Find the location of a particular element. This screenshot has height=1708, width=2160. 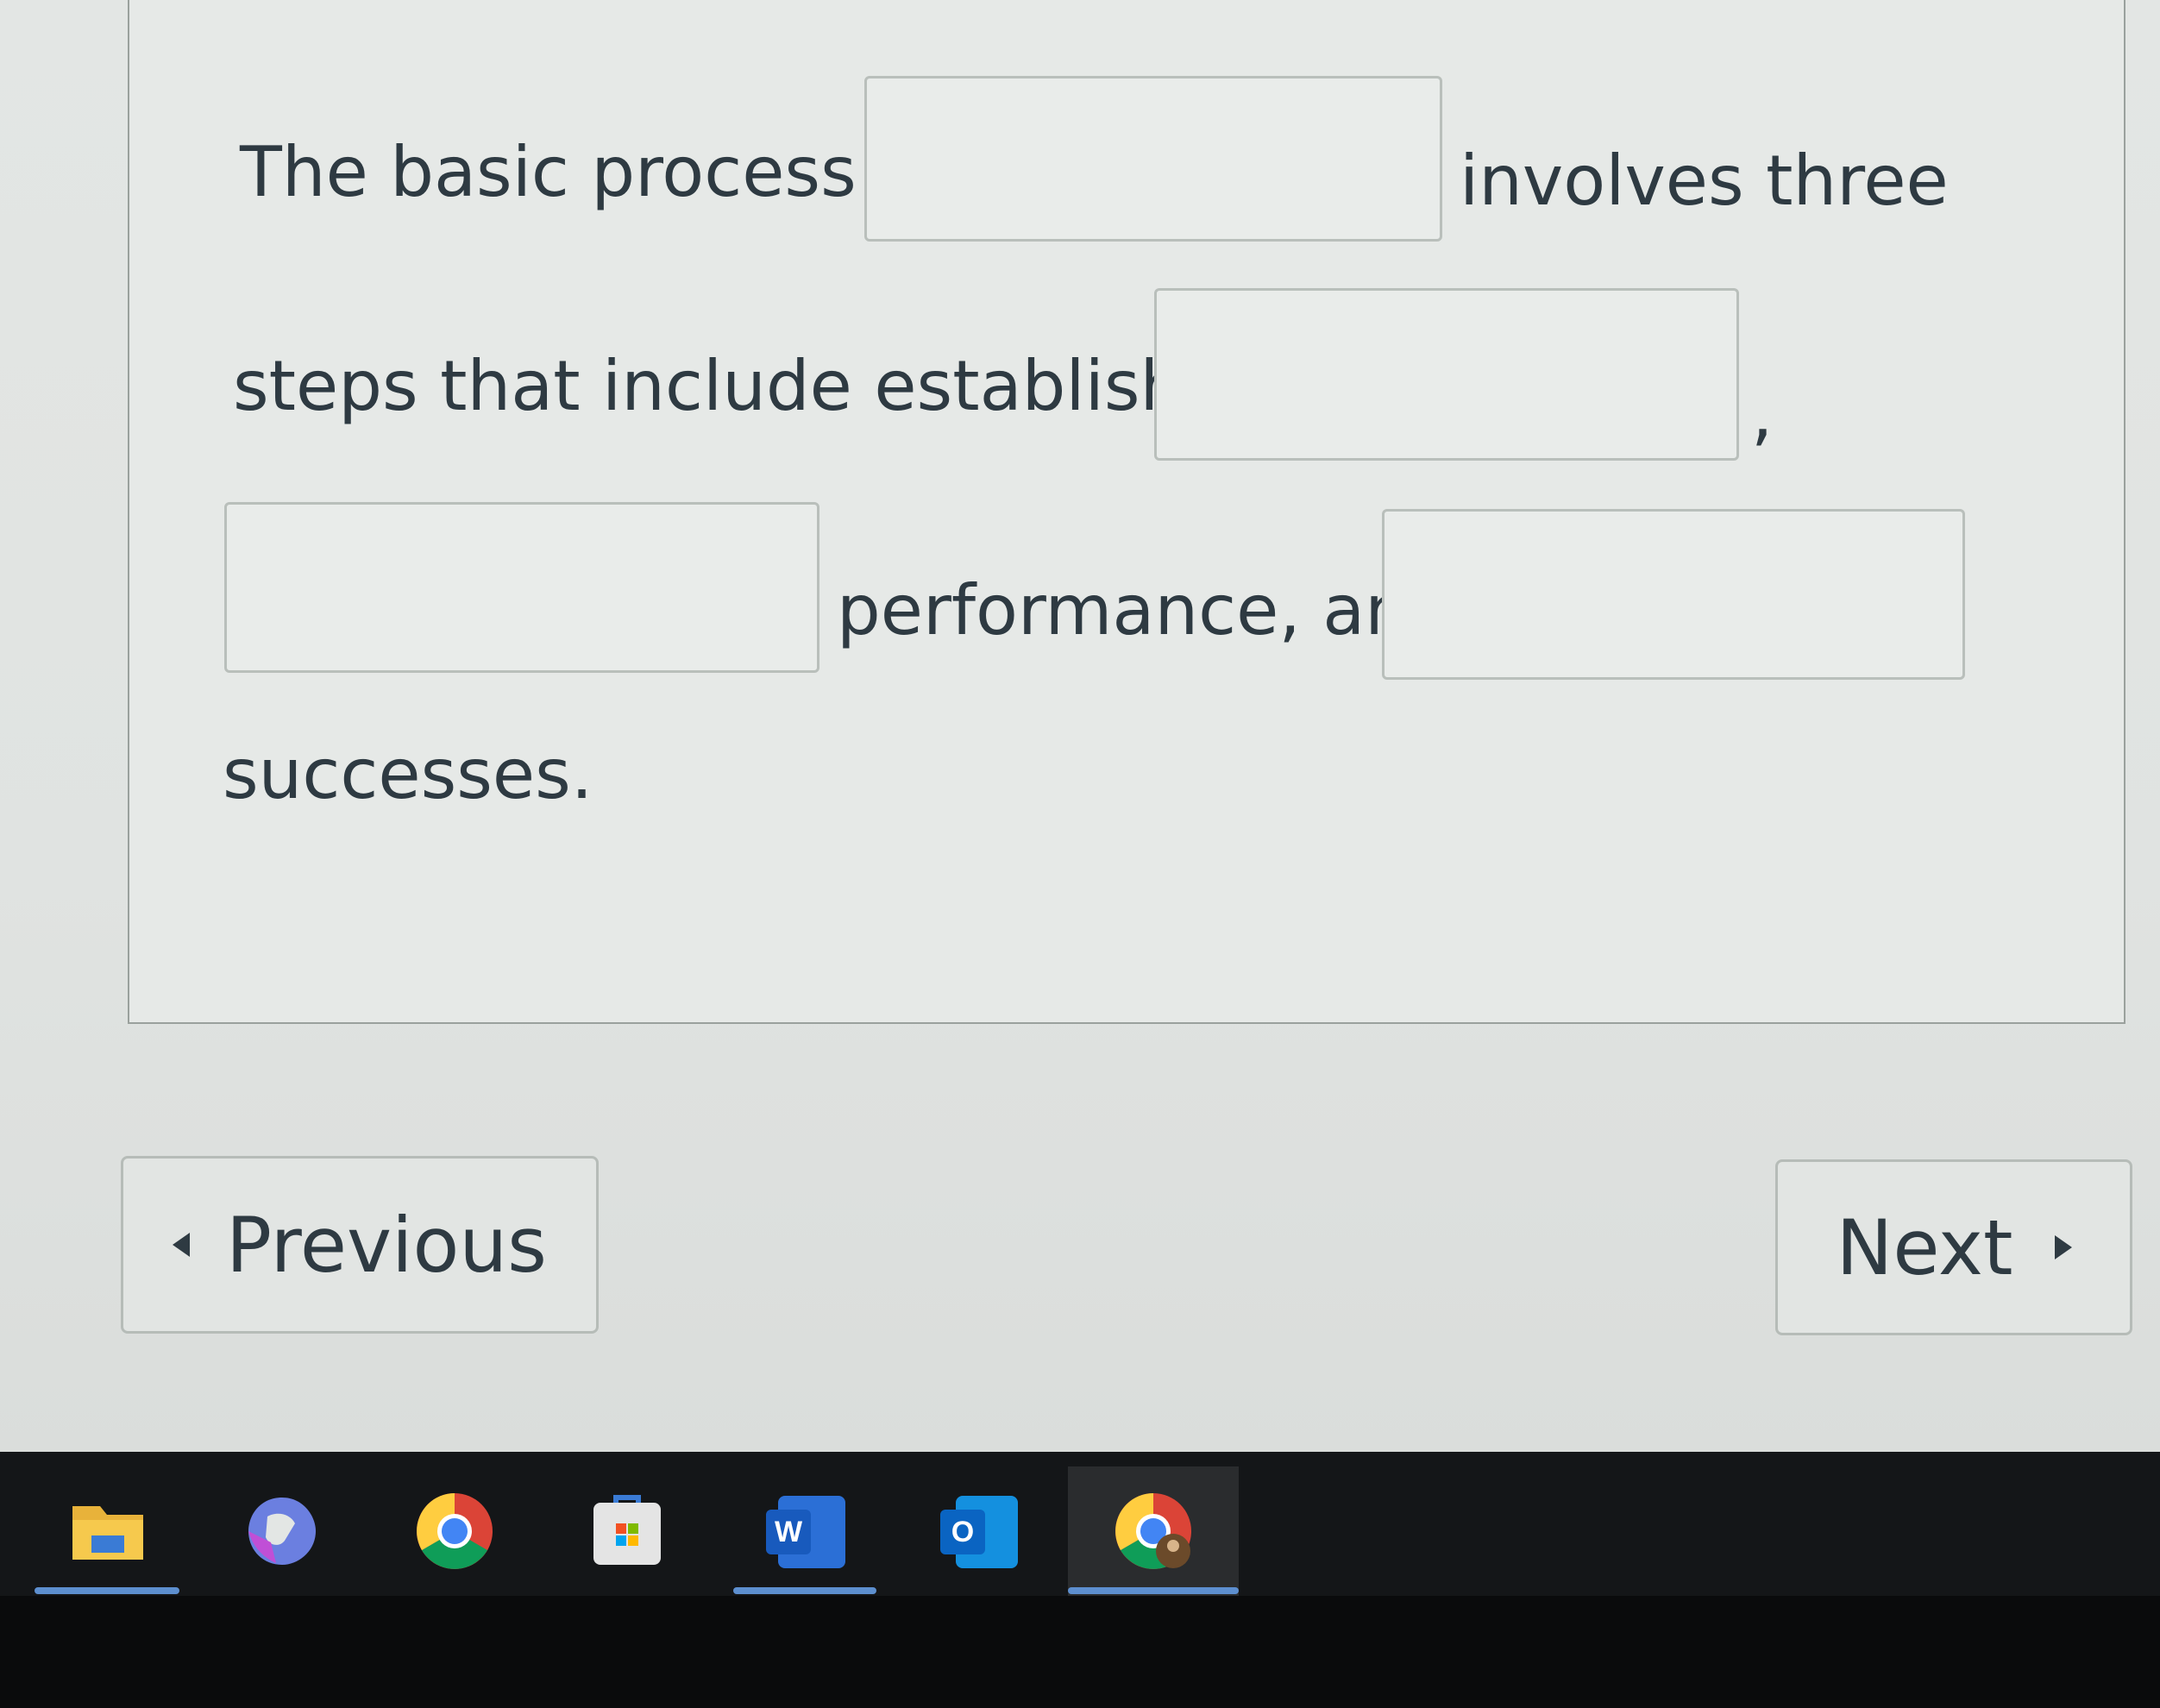

copilot-icon is located at coordinates (282, 1531).